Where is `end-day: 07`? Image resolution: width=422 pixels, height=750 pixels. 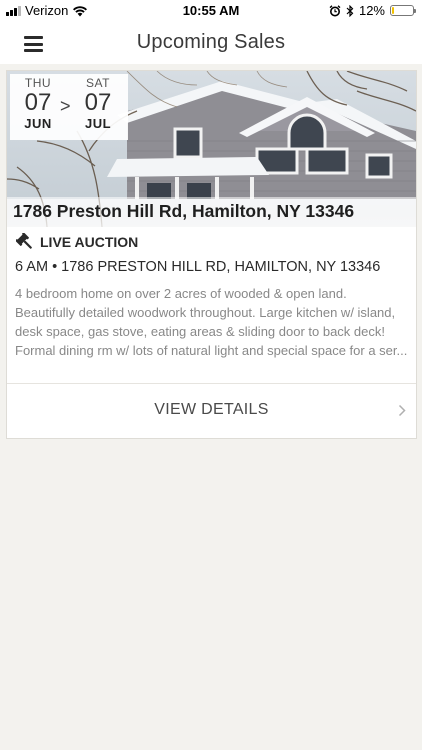 end-day: 07 is located at coordinates (98, 102).